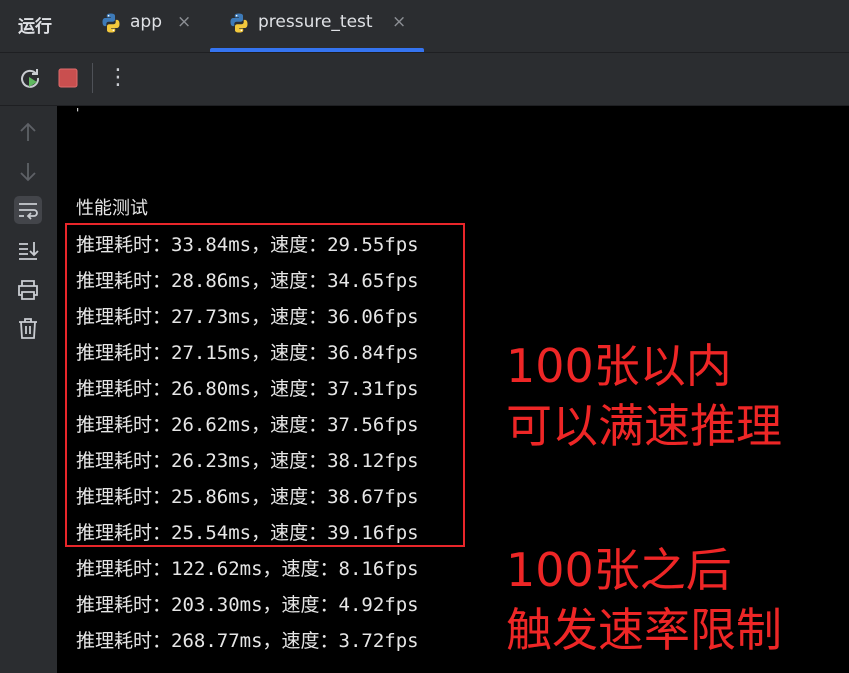 The width and height of the screenshot is (849, 673). What do you see at coordinates (644, 426) in the screenshot?
I see `annotation-top-line-2: 可以满速推理` at bounding box center [644, 426].